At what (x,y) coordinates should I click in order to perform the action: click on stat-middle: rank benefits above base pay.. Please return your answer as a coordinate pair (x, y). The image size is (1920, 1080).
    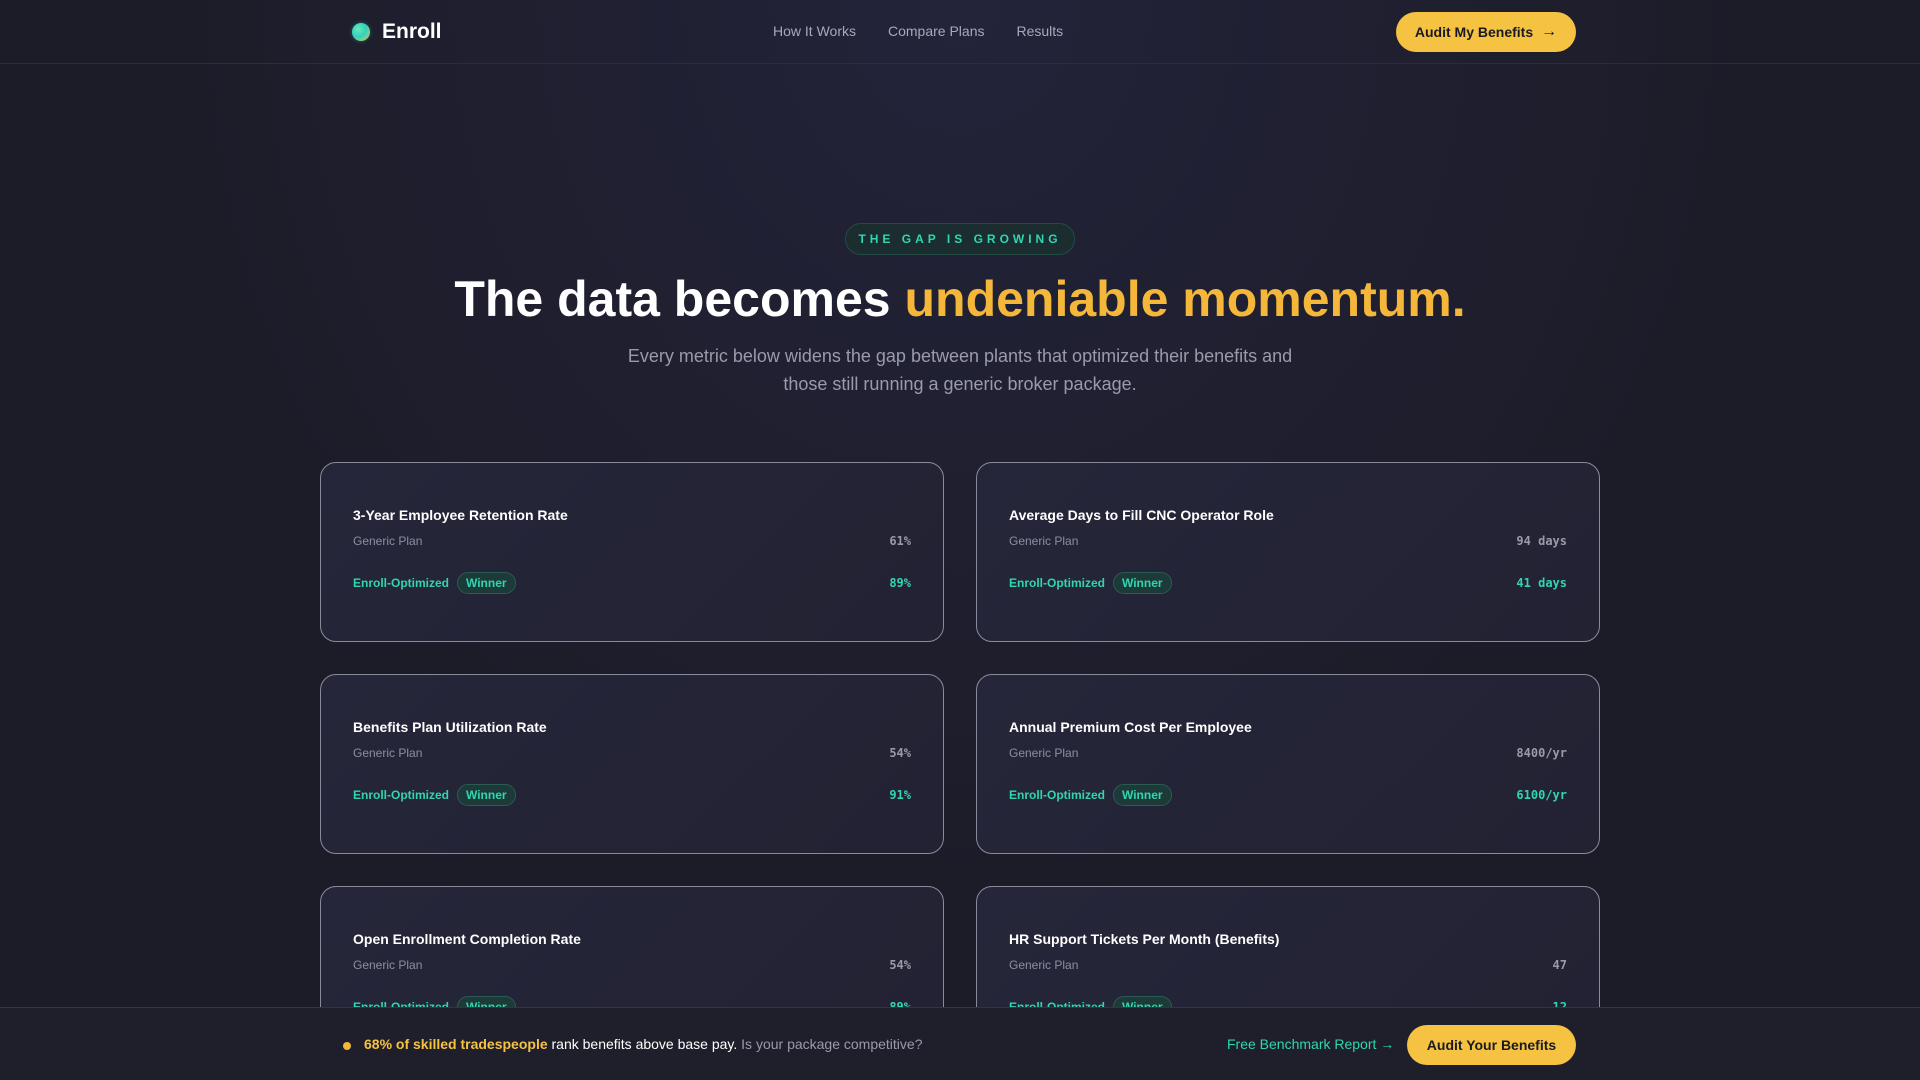
    Looking at the image, I should click on (642, 1044).